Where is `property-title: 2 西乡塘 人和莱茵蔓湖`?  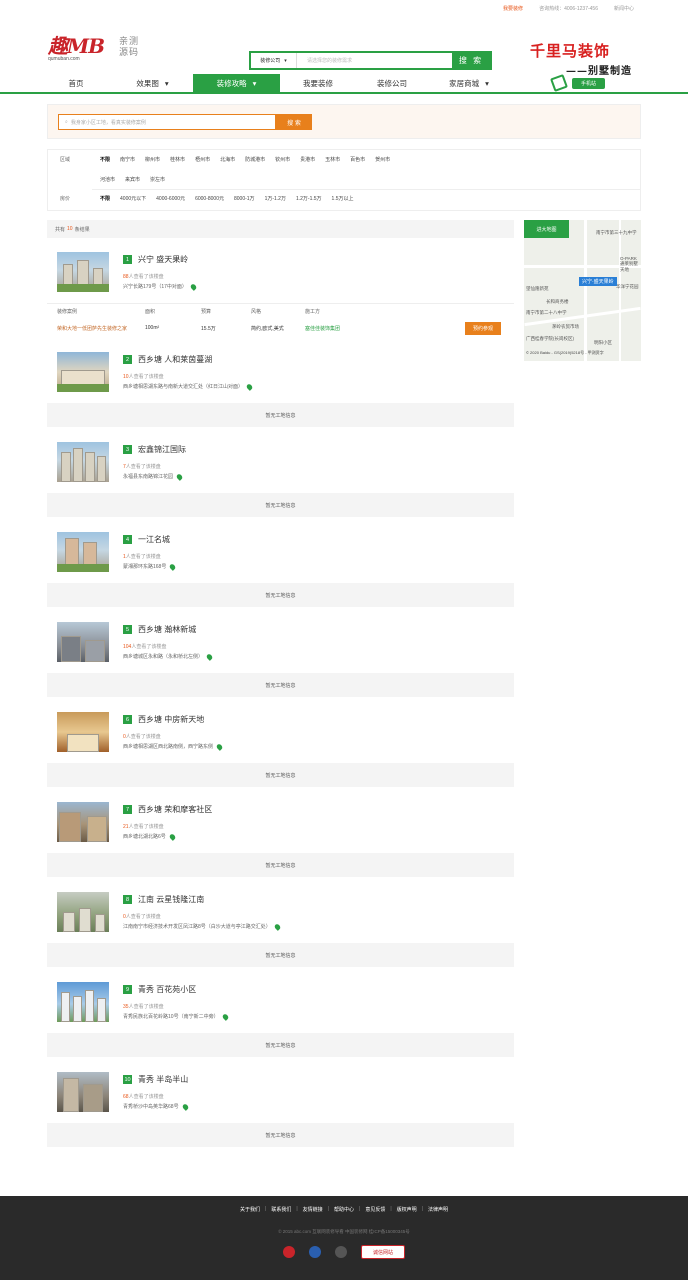 property-title: 2 西乡塘 人和莱茵蔓湖 is located at coordinates (167, 359).